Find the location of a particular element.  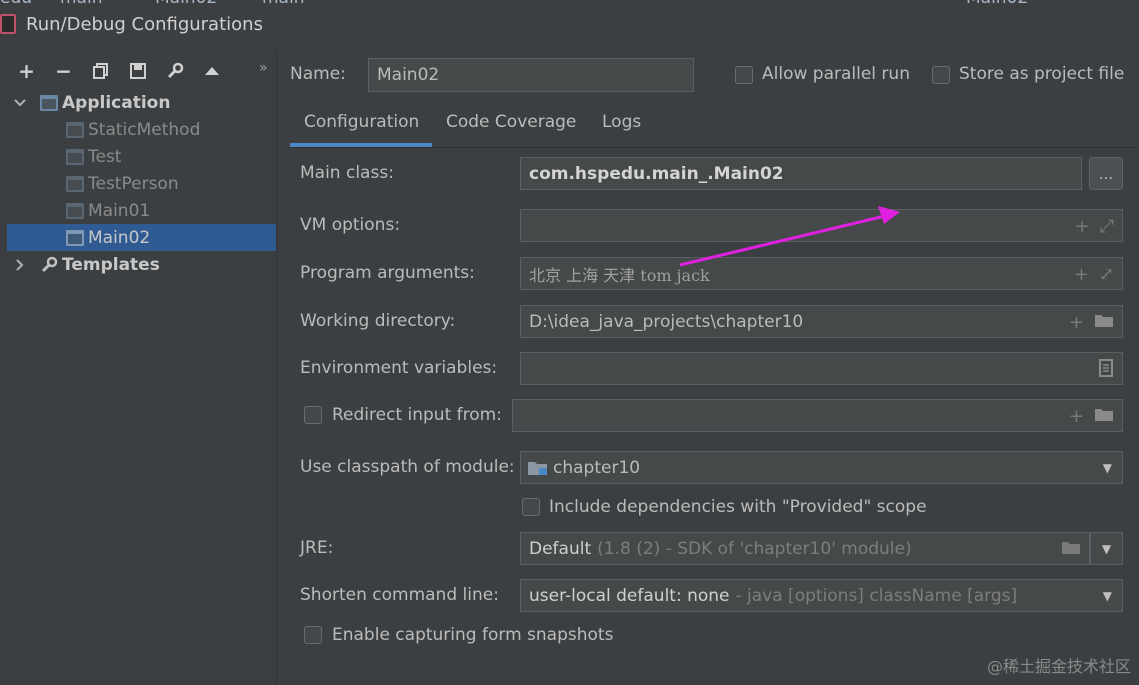

jre-dropdown-button: ▼ is located at coordinates (1106, 548).